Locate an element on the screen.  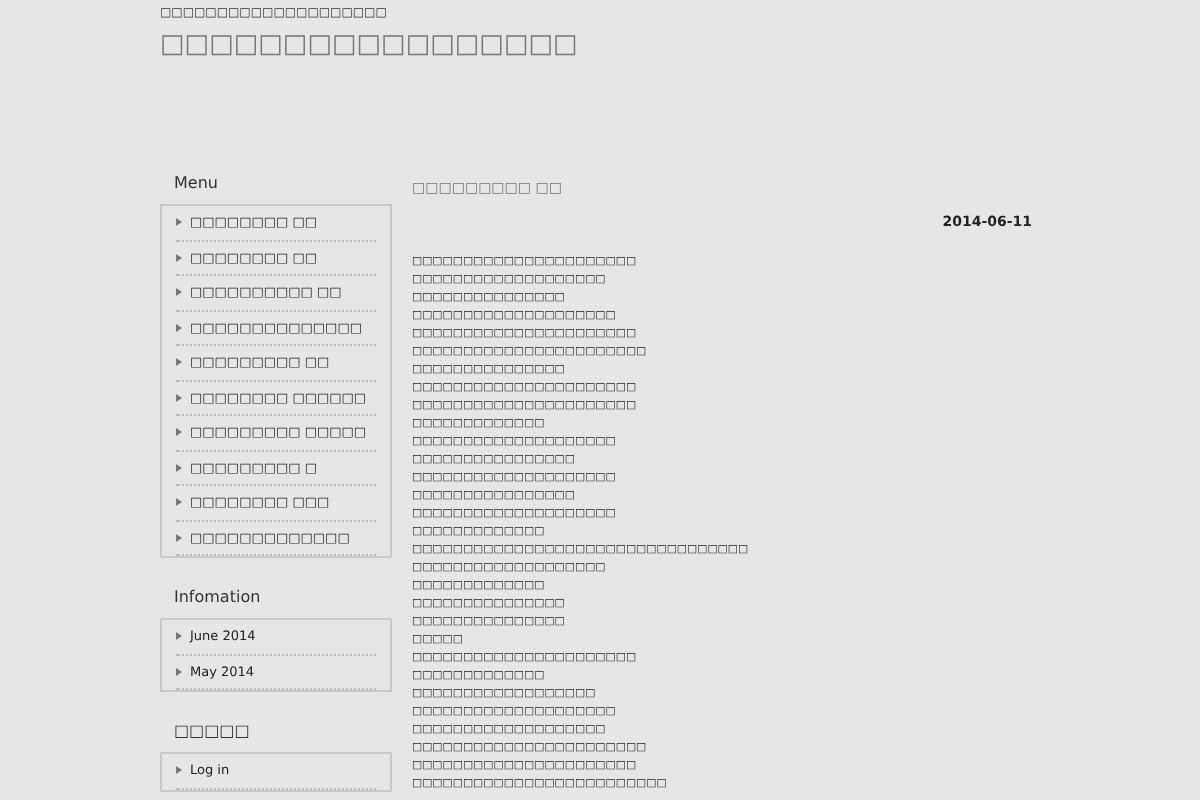
widget-heading: Menu is located at coordinates (197, 184).